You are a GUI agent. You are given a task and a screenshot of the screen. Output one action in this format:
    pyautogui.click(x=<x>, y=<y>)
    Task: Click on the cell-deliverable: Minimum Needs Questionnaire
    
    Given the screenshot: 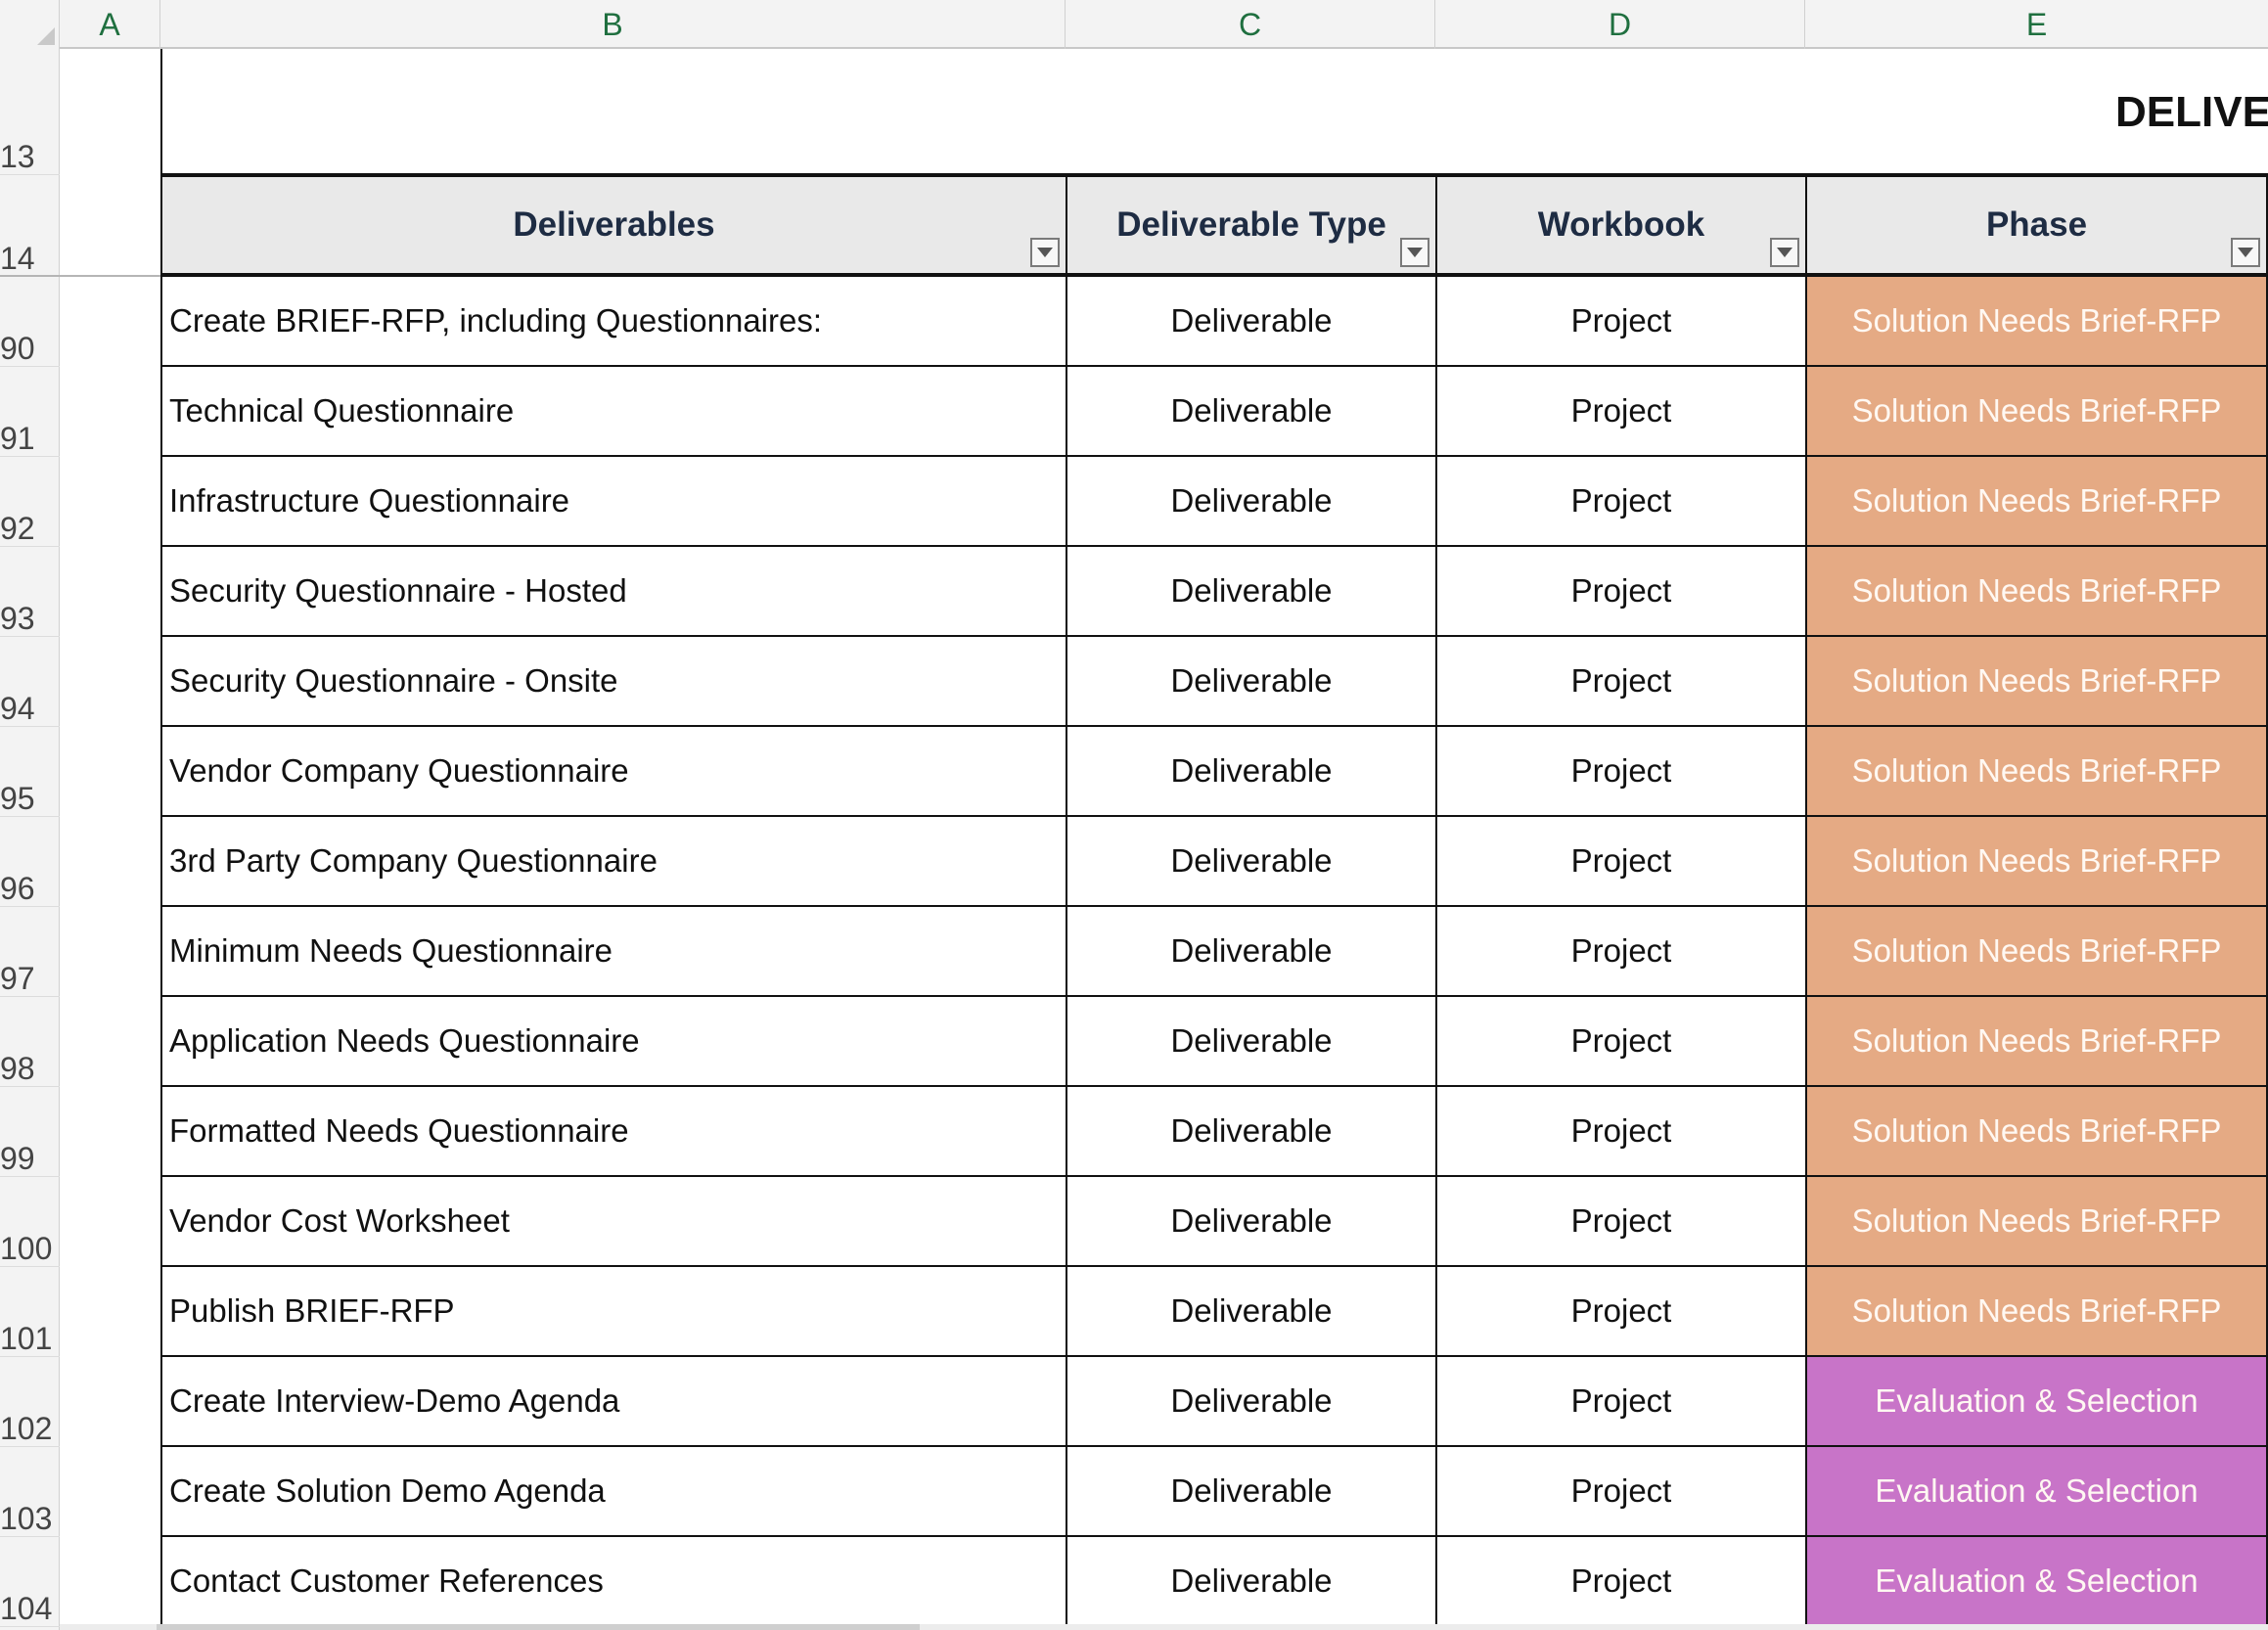 What is the action you would take?
    pyautogui.click(x=613, y=952)
    